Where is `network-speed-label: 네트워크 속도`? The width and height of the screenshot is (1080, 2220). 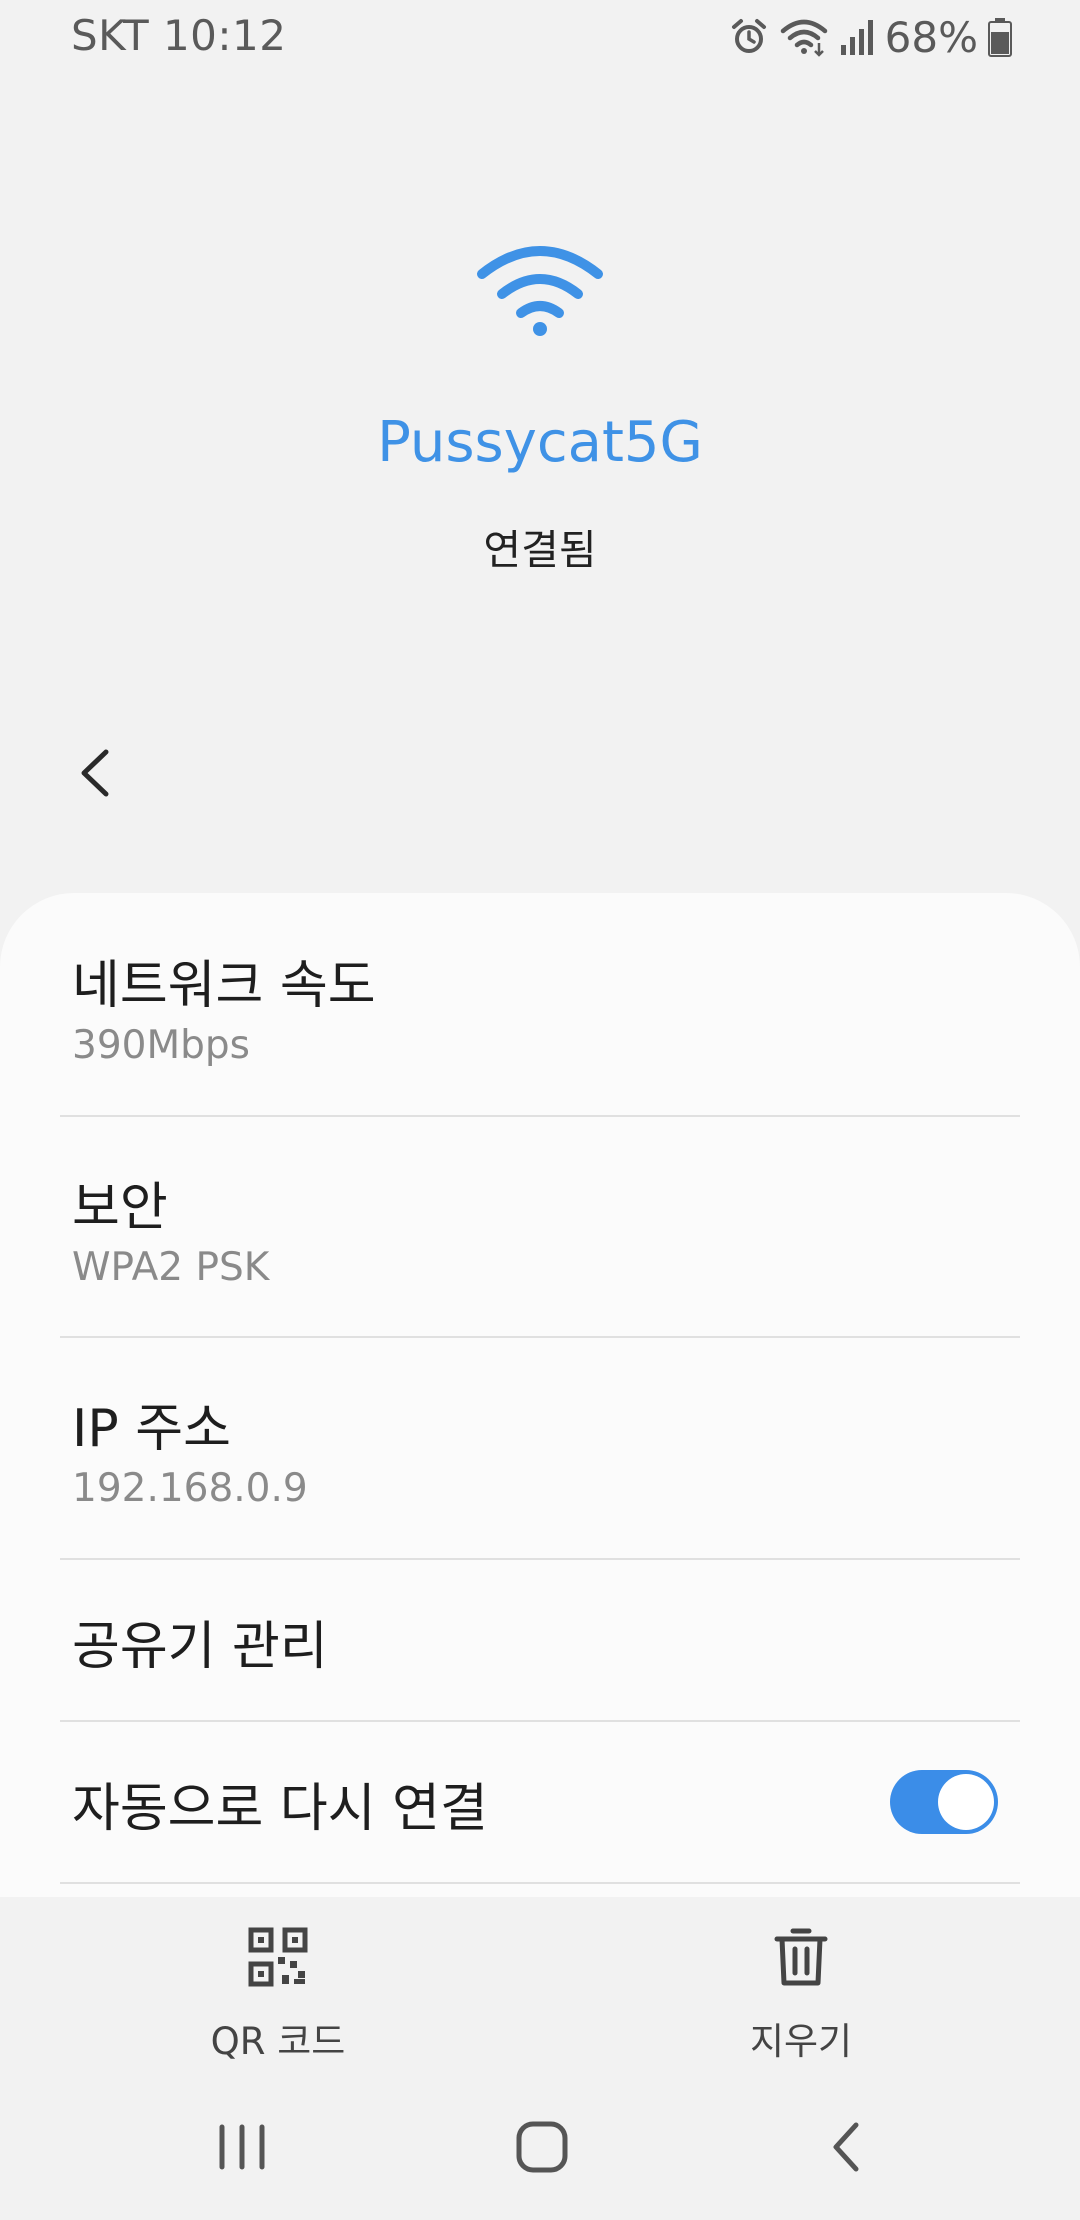 network-speed-label: 네트워크 속도 is located at coordinates (224, 986).